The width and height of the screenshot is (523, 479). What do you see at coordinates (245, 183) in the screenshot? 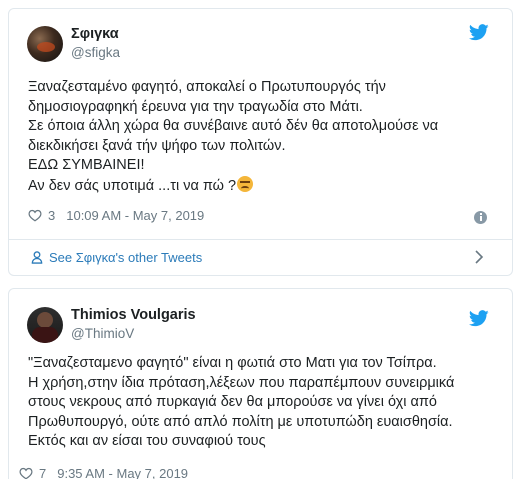
I see `angry-face-icon` at bounding box center [245, 183].